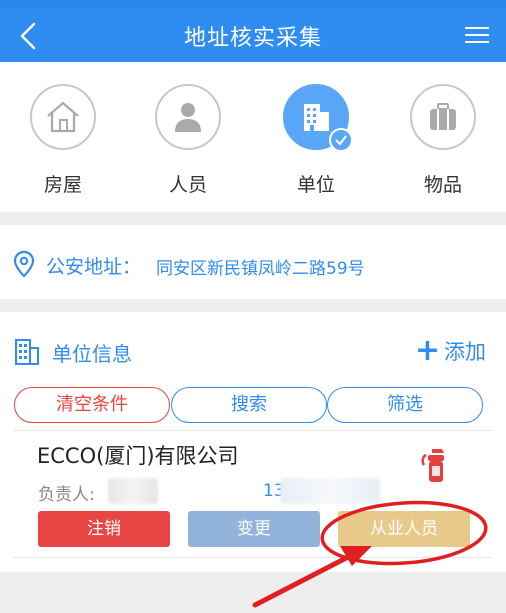 The image size is (506, 613). What do you see at coordinates (260, 269) in the screenshot?
I see `address-value: 同安区新民镇凤岭二路59号` at bounding box center [260, 269].